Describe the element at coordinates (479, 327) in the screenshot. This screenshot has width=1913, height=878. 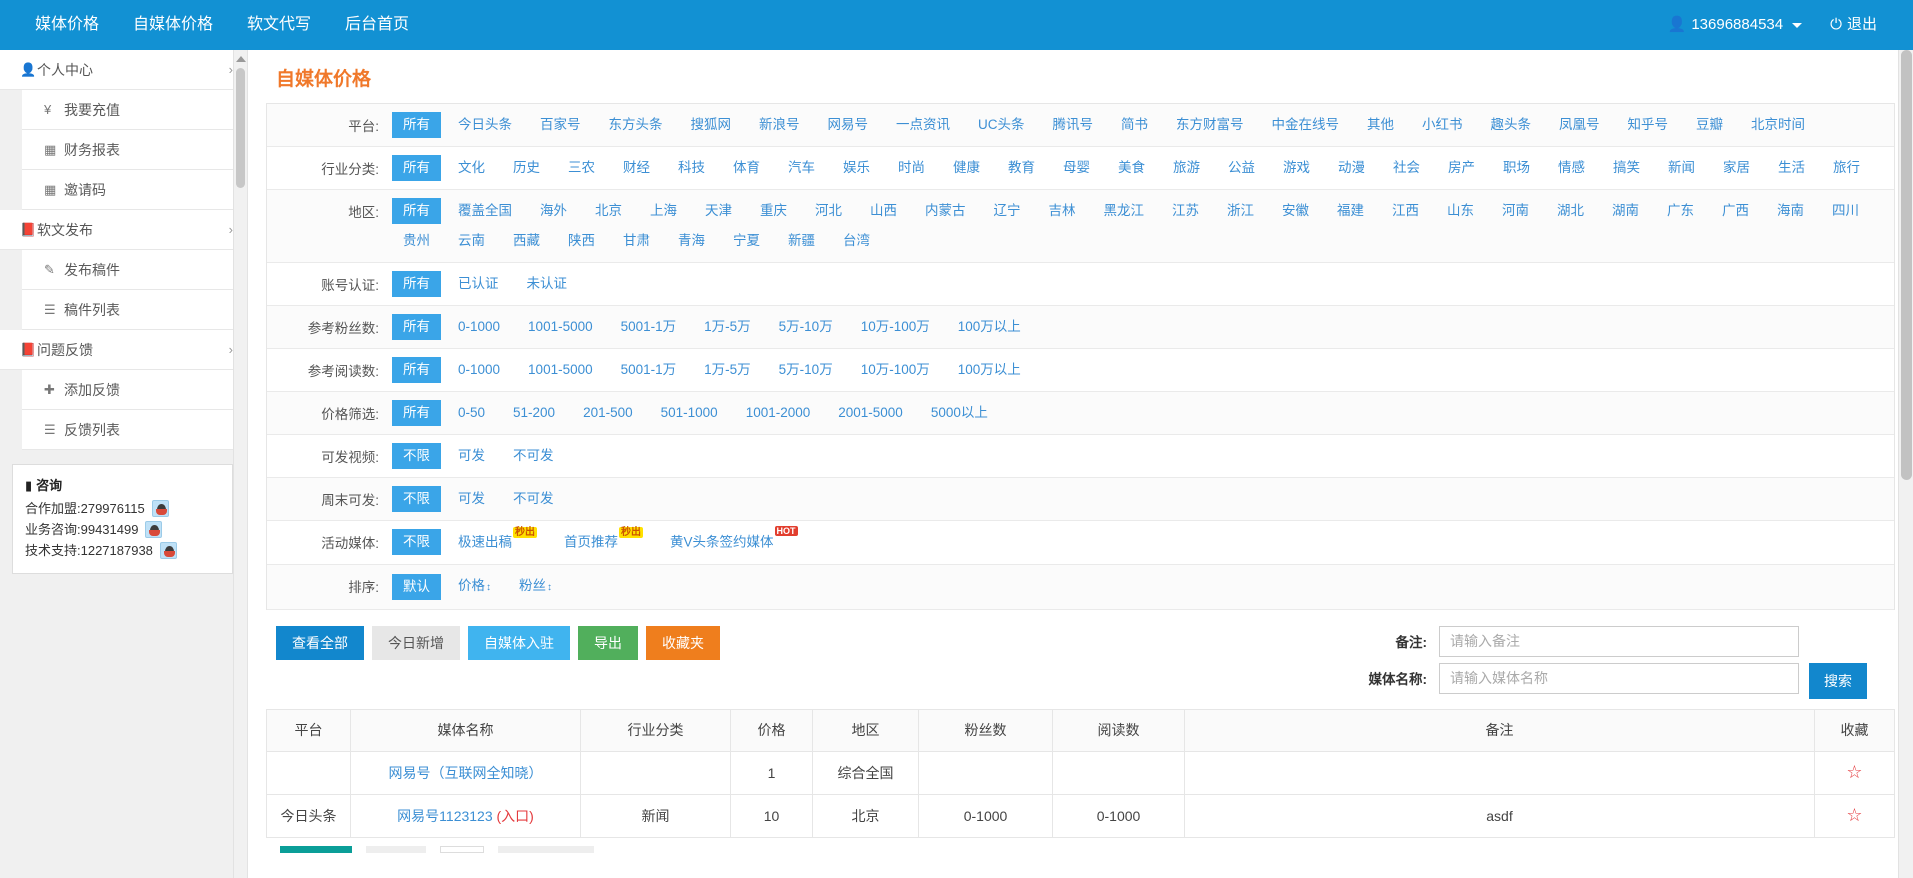
I see `filter-option-4-1: 0-1000` at that location.